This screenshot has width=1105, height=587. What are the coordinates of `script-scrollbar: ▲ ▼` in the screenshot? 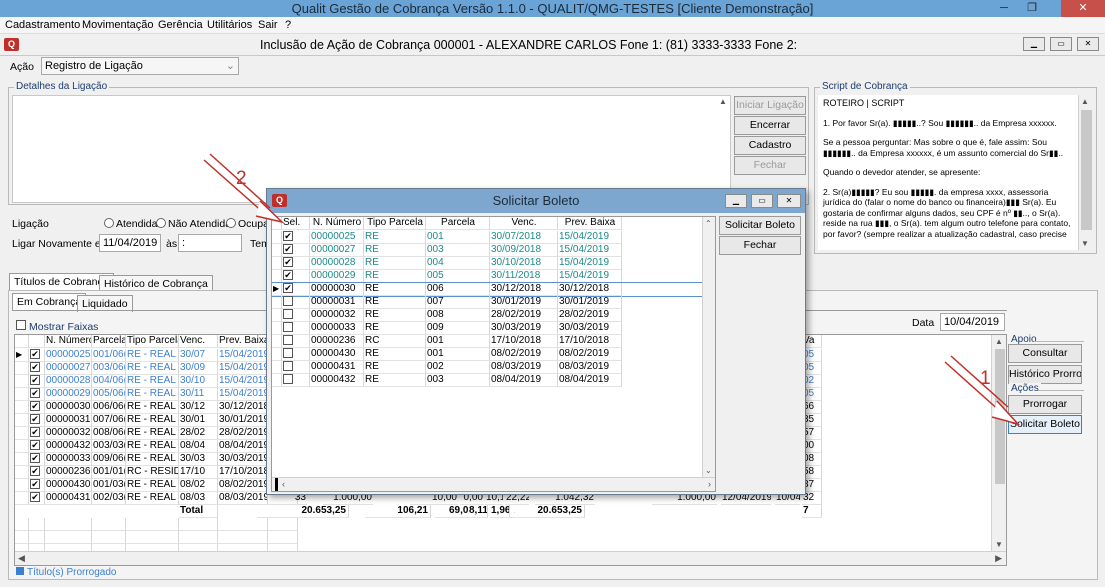 It's located at (1086, 172).